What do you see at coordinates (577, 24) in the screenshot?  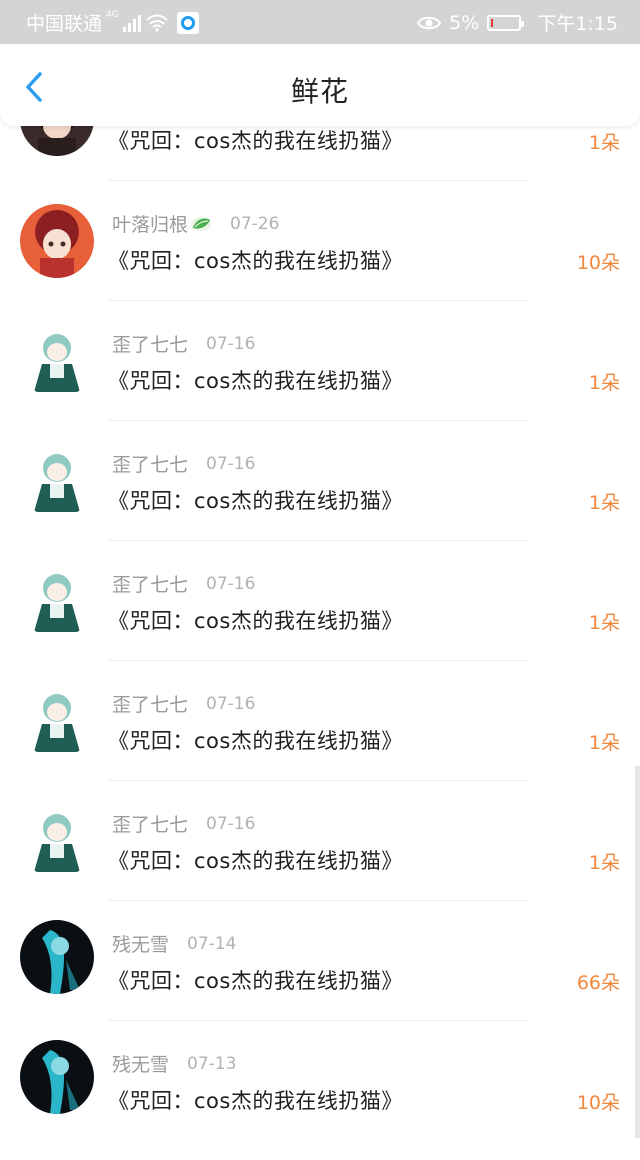 I see `clock: 下午1:15` at bounding box center [577, 24].